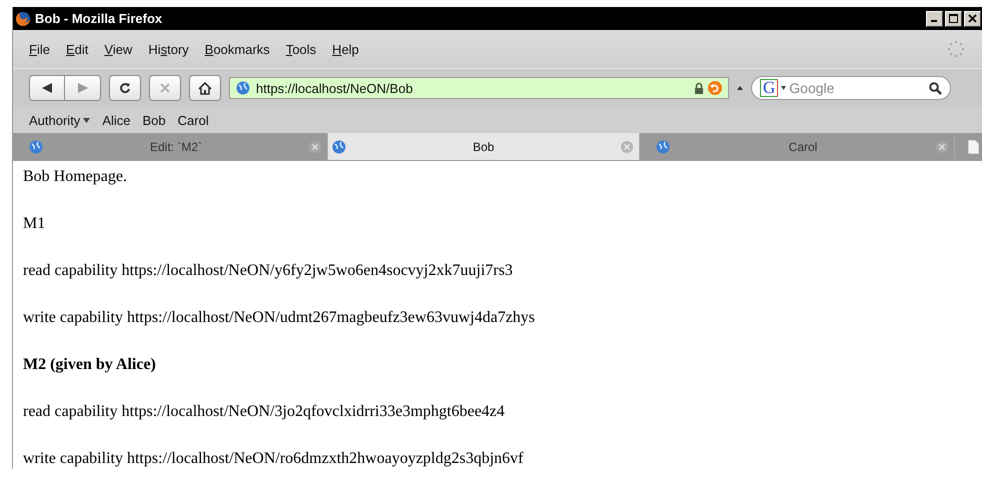 The width and height of the screenshot is (982, 490). I want to click on menu-item: Bookmarks, so click(237, 49).